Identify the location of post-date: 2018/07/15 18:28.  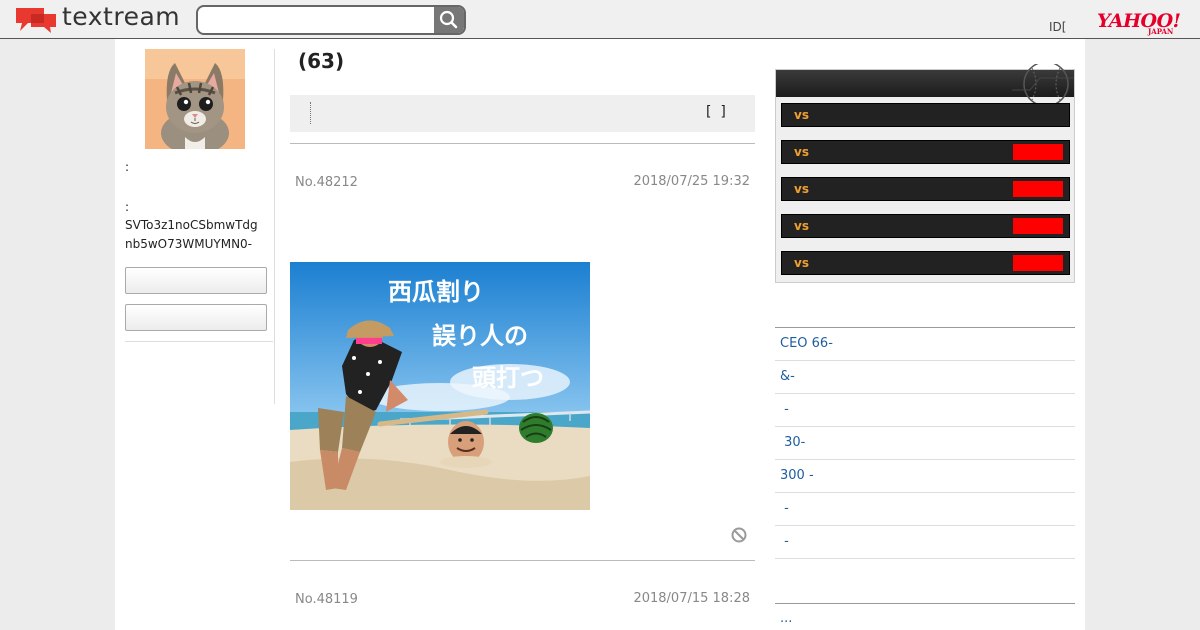
(691, 598).